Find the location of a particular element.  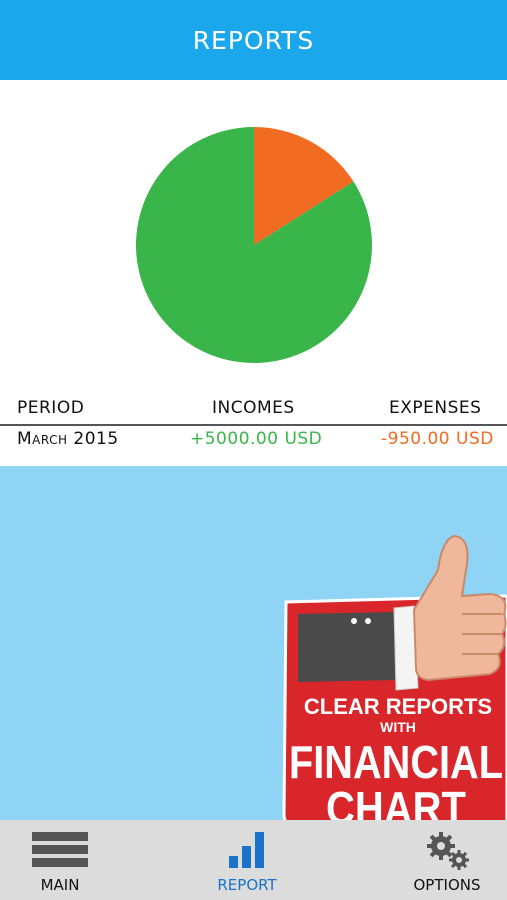

table-row: March 2015 +5000.00 USD -950.00 USD is located at coordinates (253, 441).